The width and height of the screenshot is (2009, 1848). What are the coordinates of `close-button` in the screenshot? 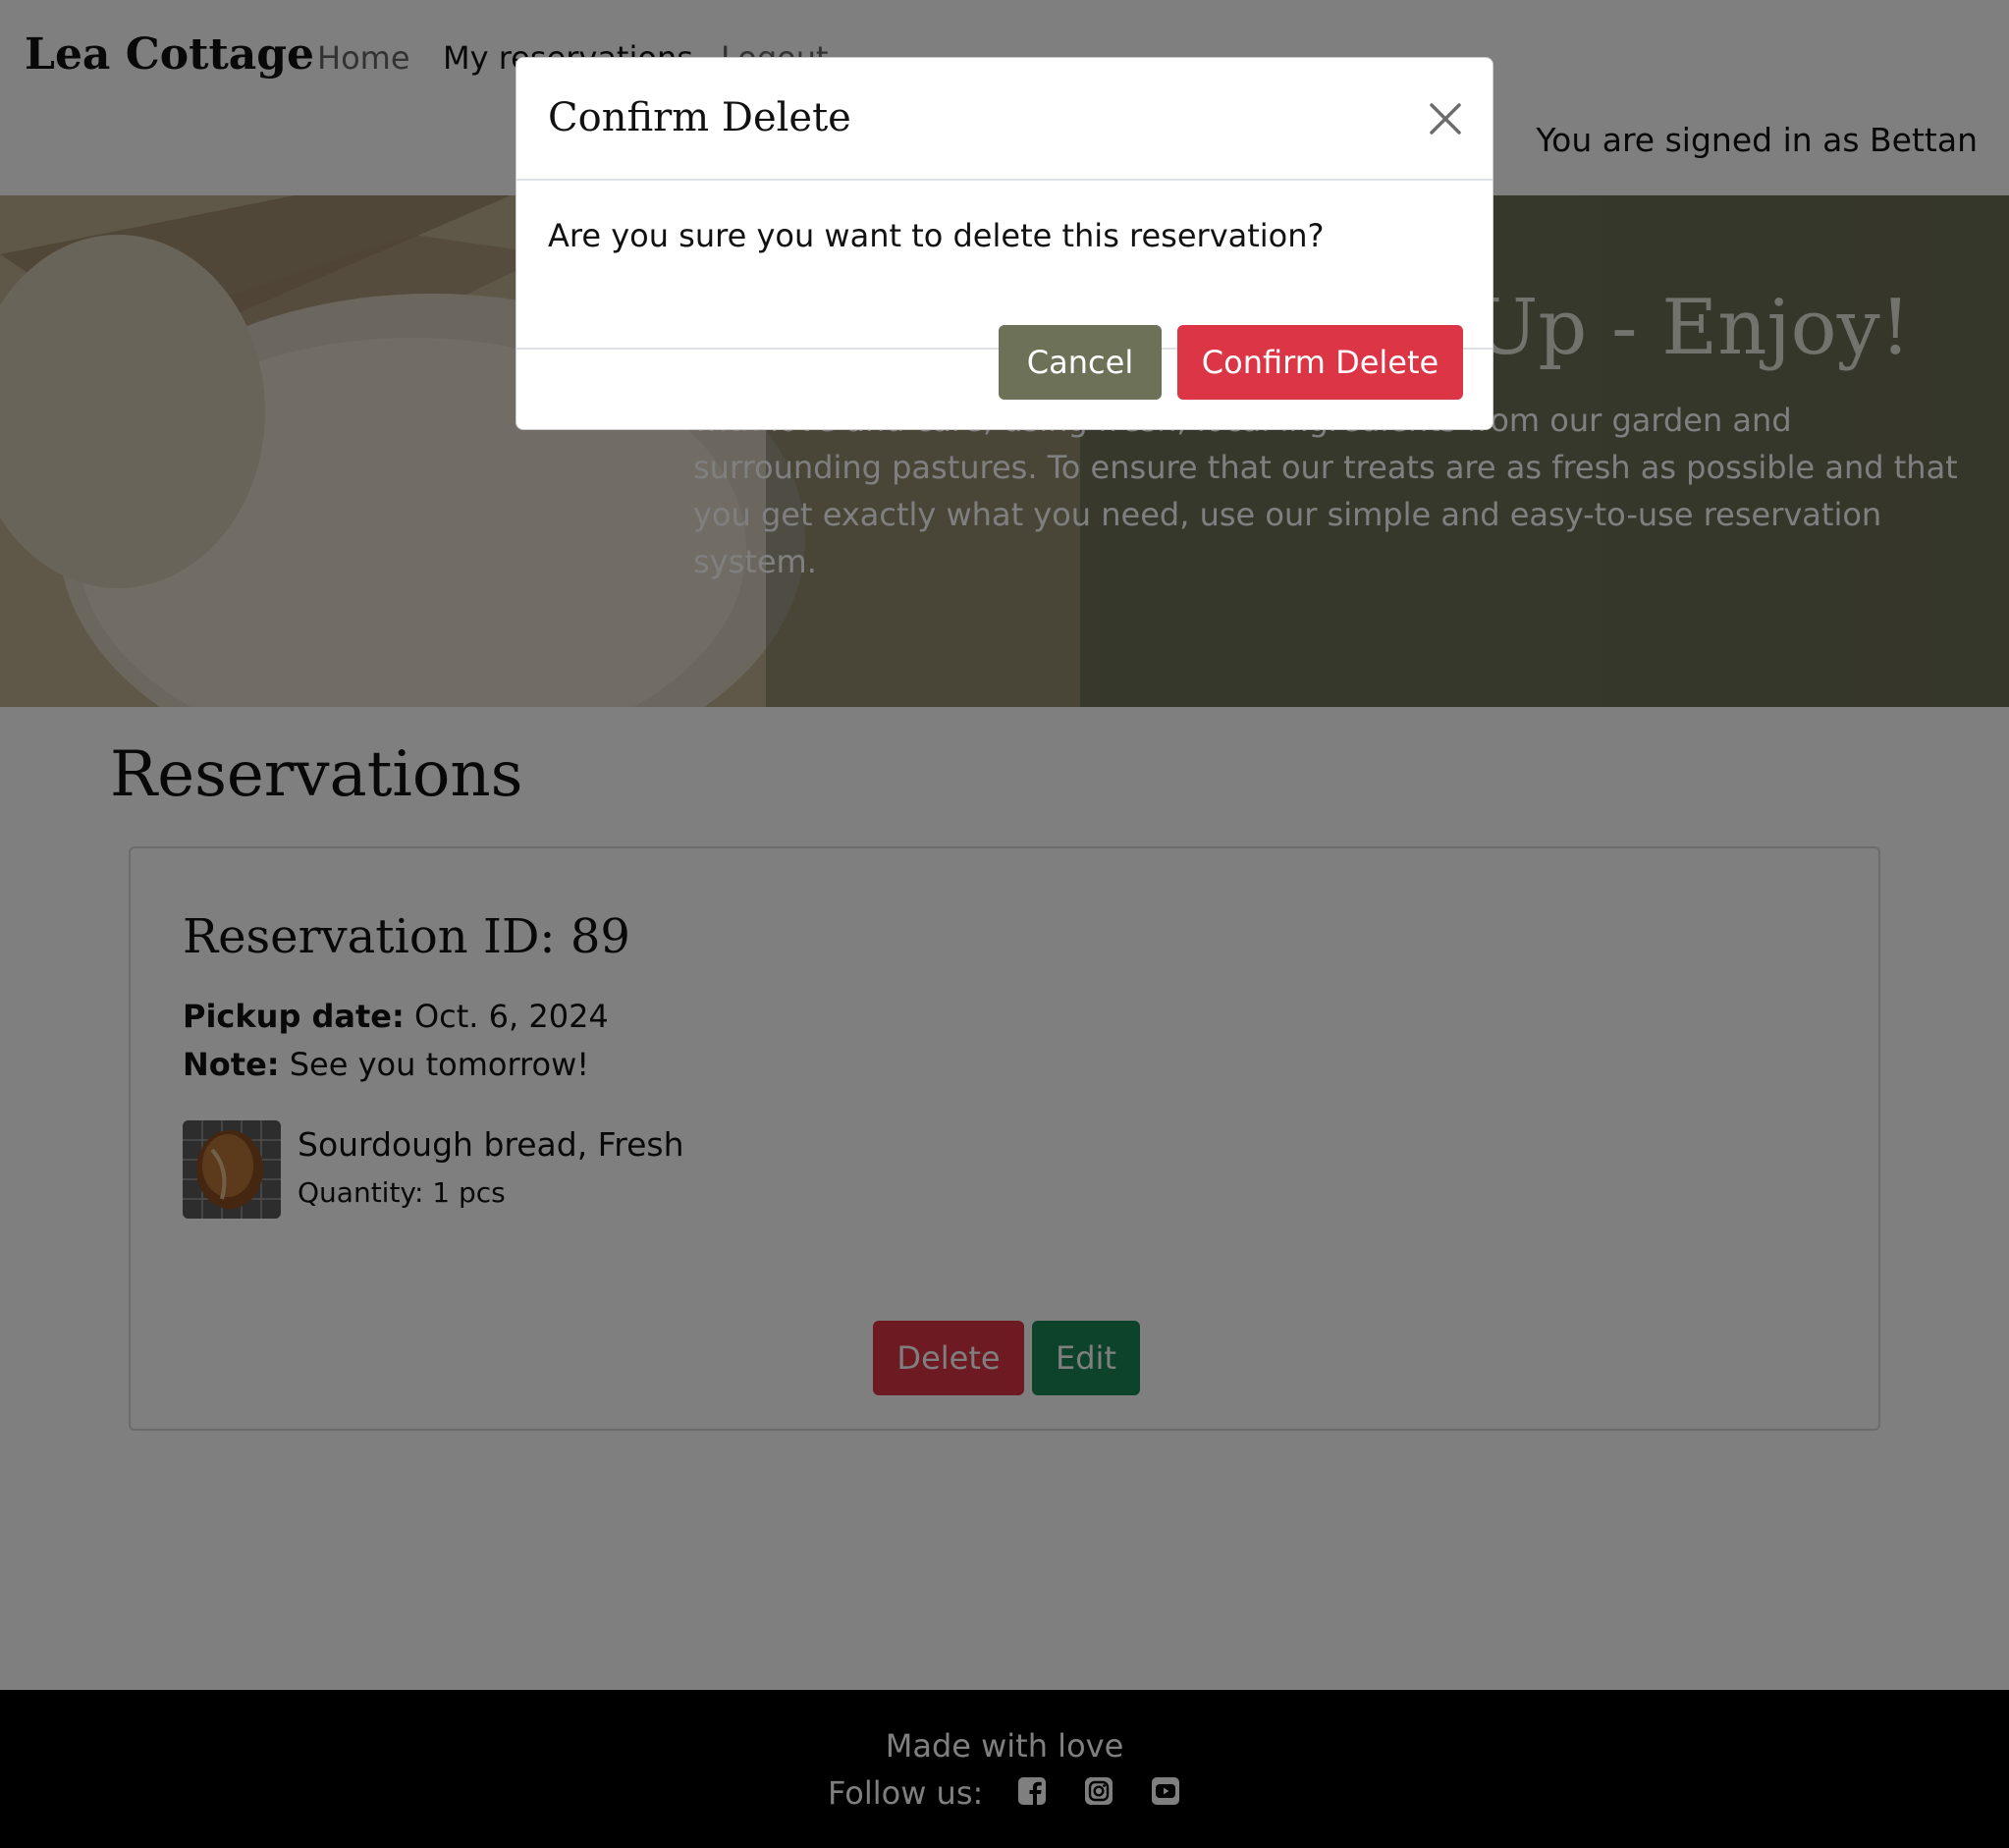 It's located at (1445, 118).